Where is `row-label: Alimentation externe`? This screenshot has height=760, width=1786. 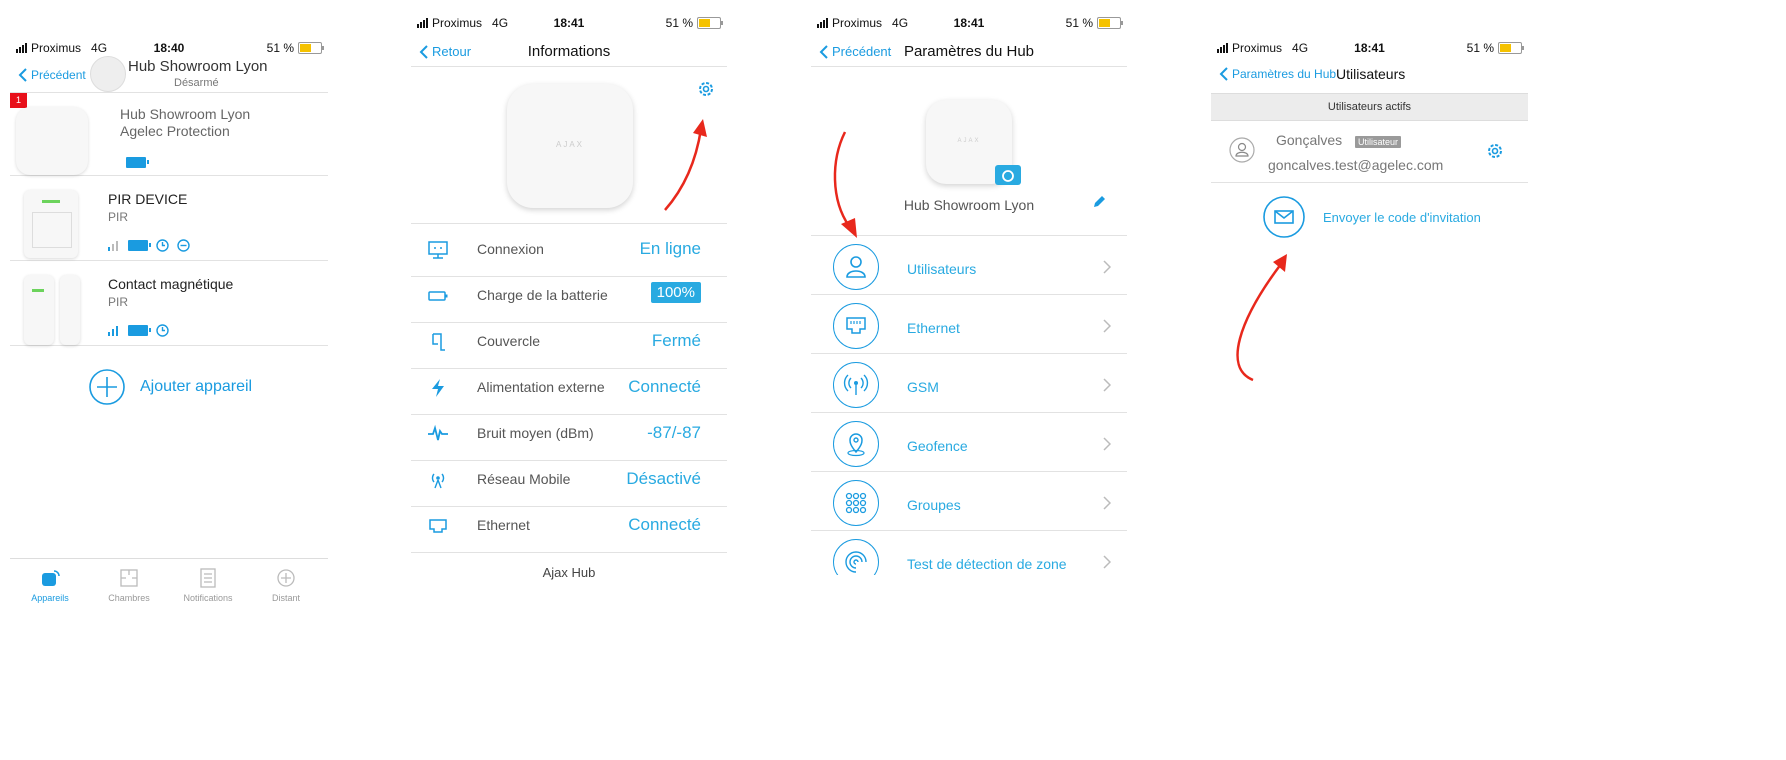
row-label: Alimentation externe is located at coordinates (541, 387).